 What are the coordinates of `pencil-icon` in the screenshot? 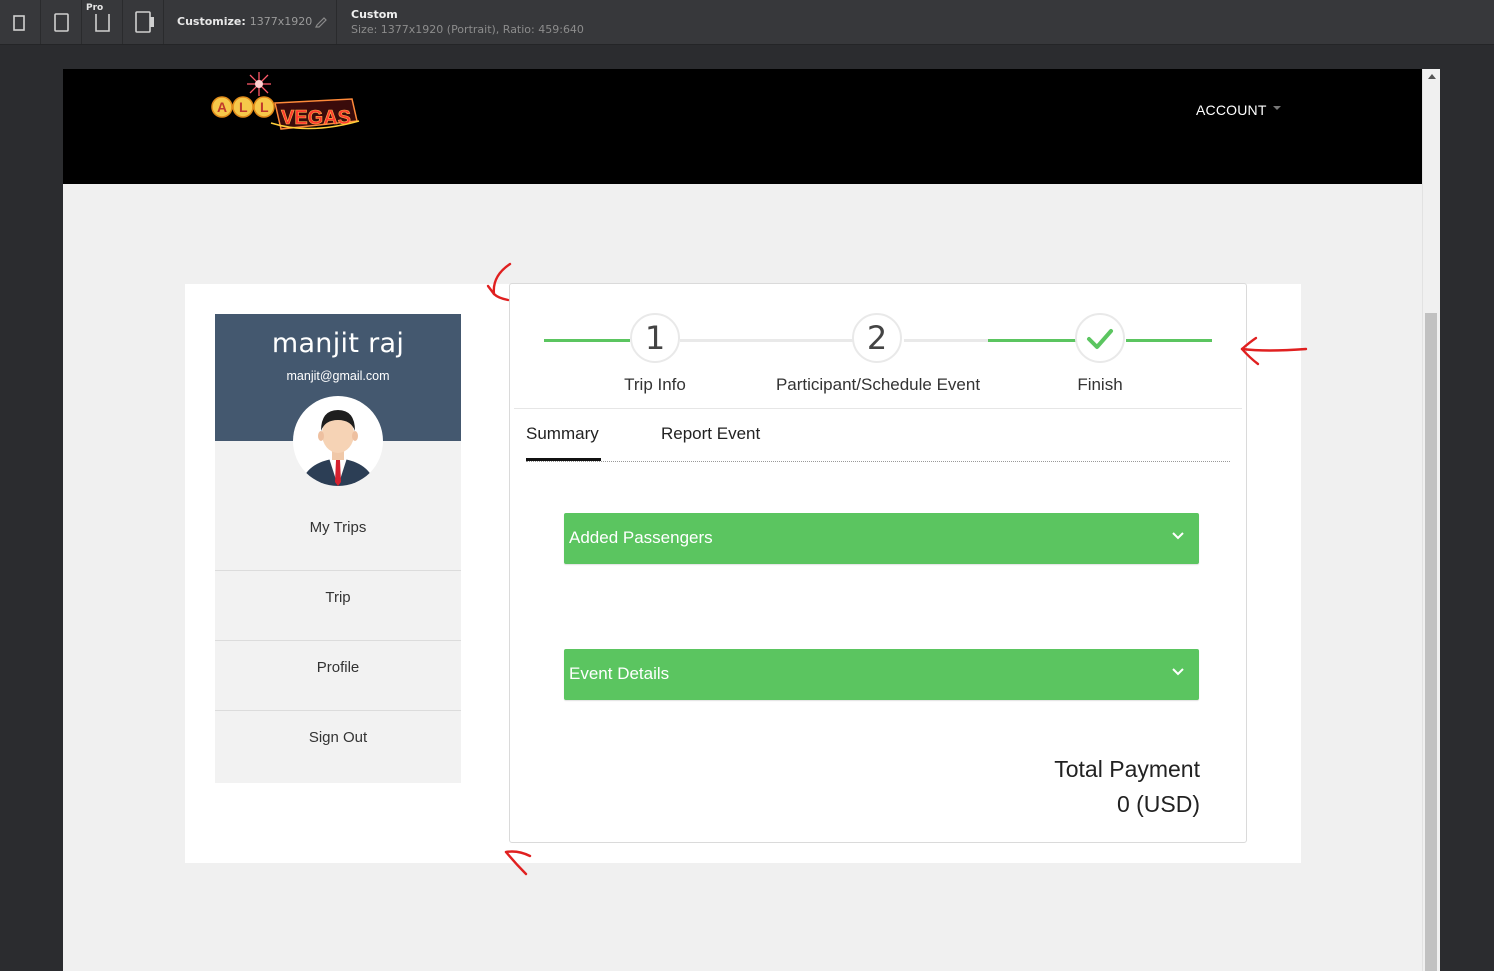 It's located at (321, 21).